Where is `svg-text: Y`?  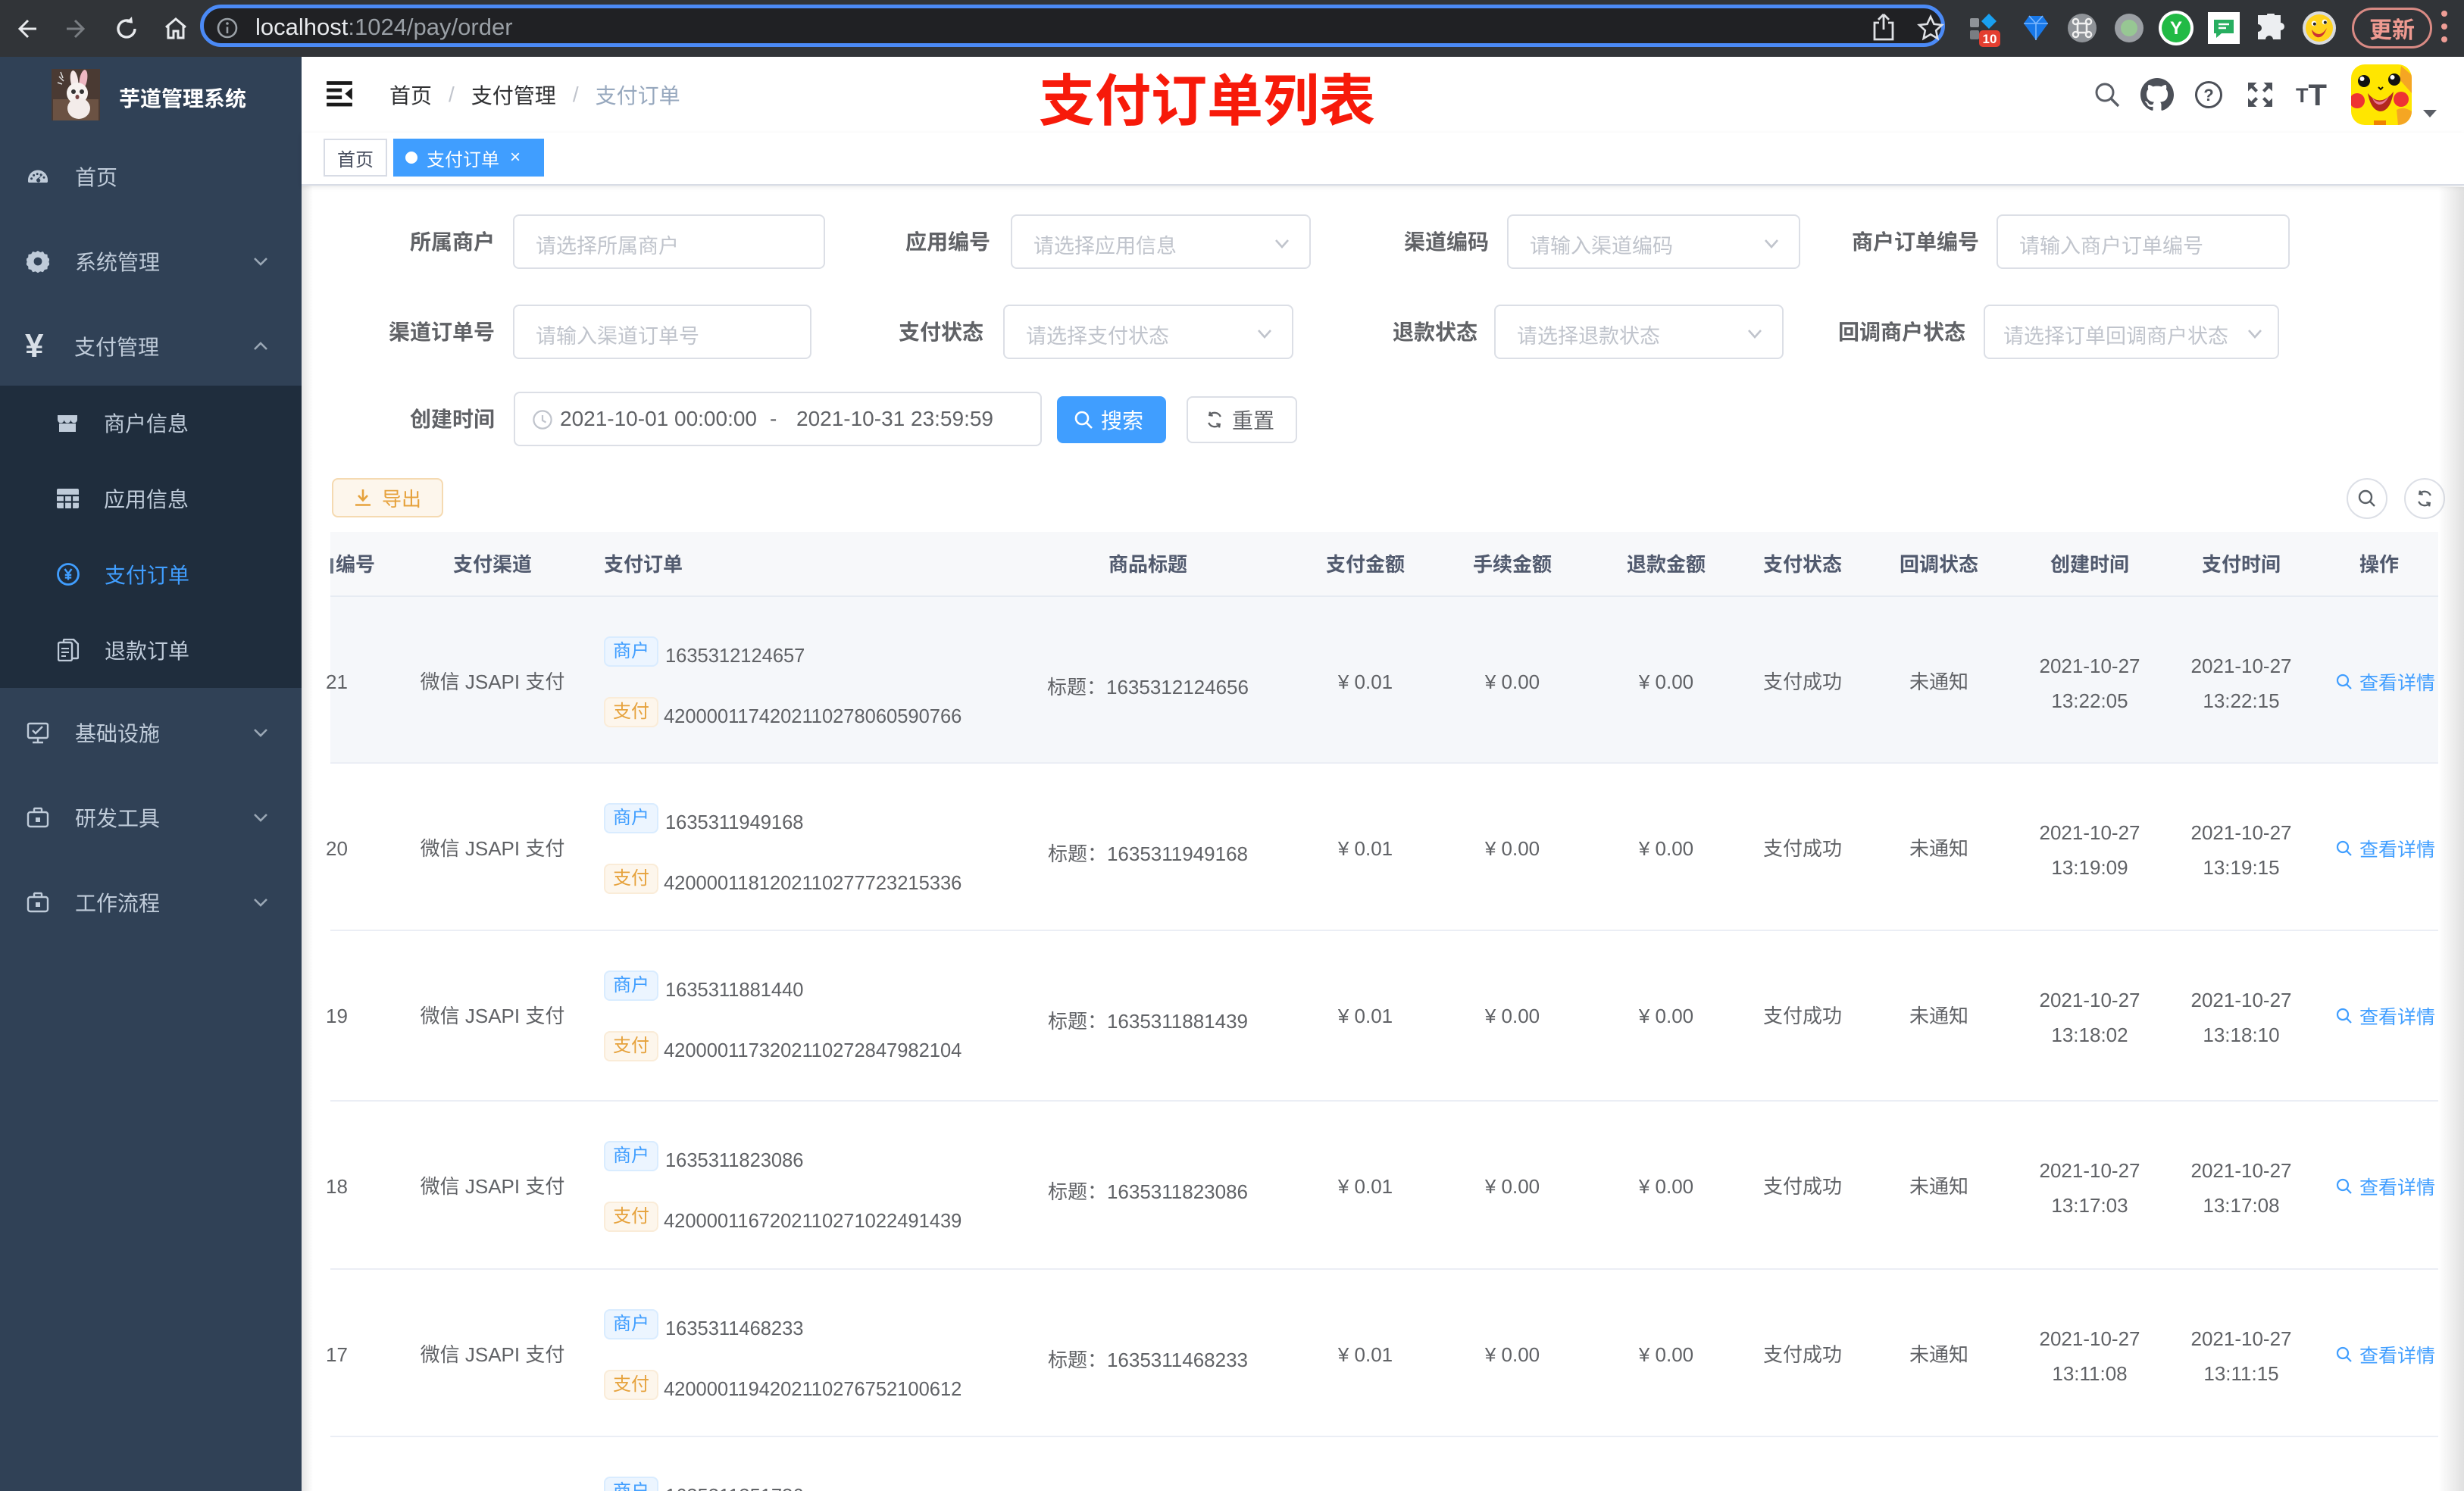
svg-text: Y is located at coordinates (2176, 28).